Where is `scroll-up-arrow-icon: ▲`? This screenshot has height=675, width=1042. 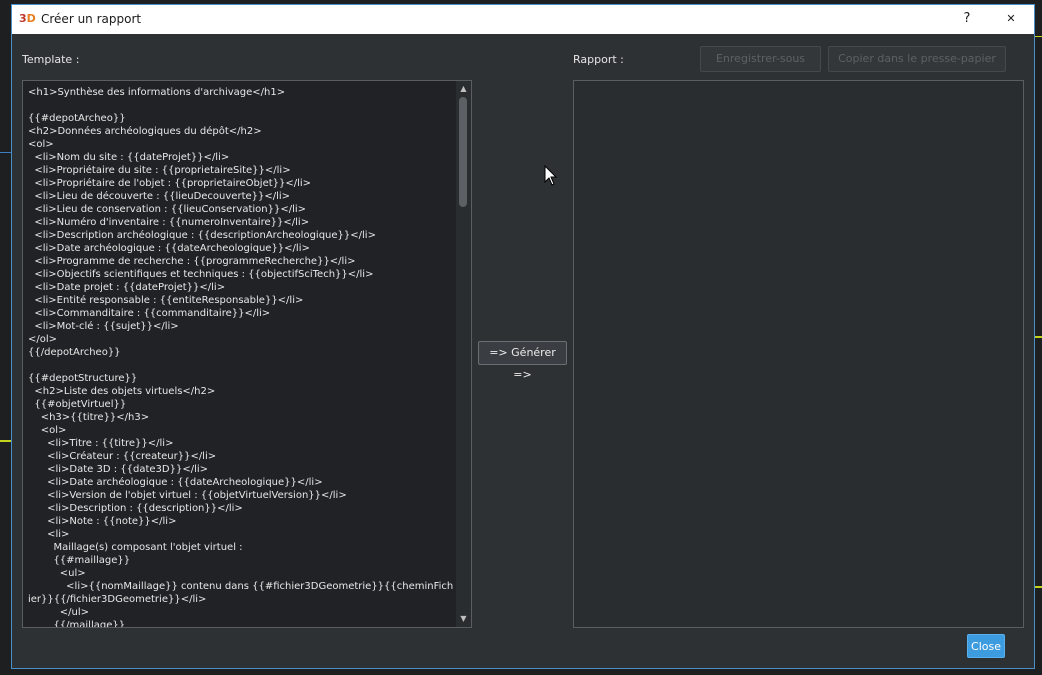 scroll-up-arrow-icon: ▲ is located at coordinates (463, 89).